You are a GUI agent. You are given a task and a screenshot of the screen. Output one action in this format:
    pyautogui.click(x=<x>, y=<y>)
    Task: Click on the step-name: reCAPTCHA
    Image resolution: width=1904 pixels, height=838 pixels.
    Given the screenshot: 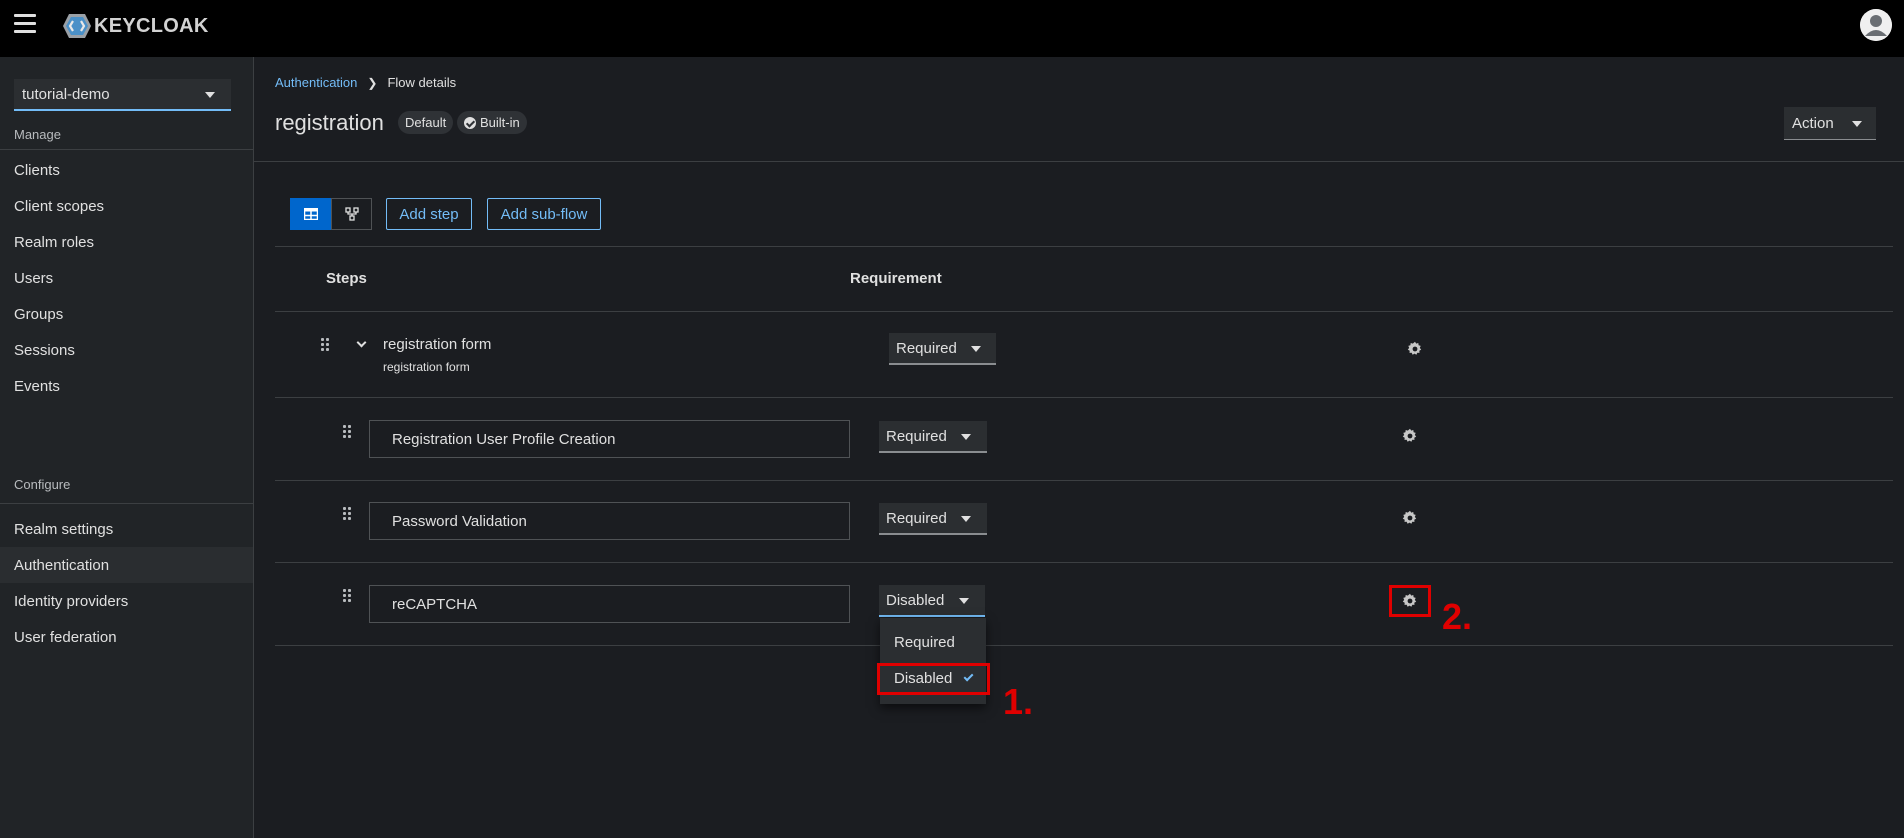 What is the action you would take?
    pyautogui.click(x=435, y=604)
    